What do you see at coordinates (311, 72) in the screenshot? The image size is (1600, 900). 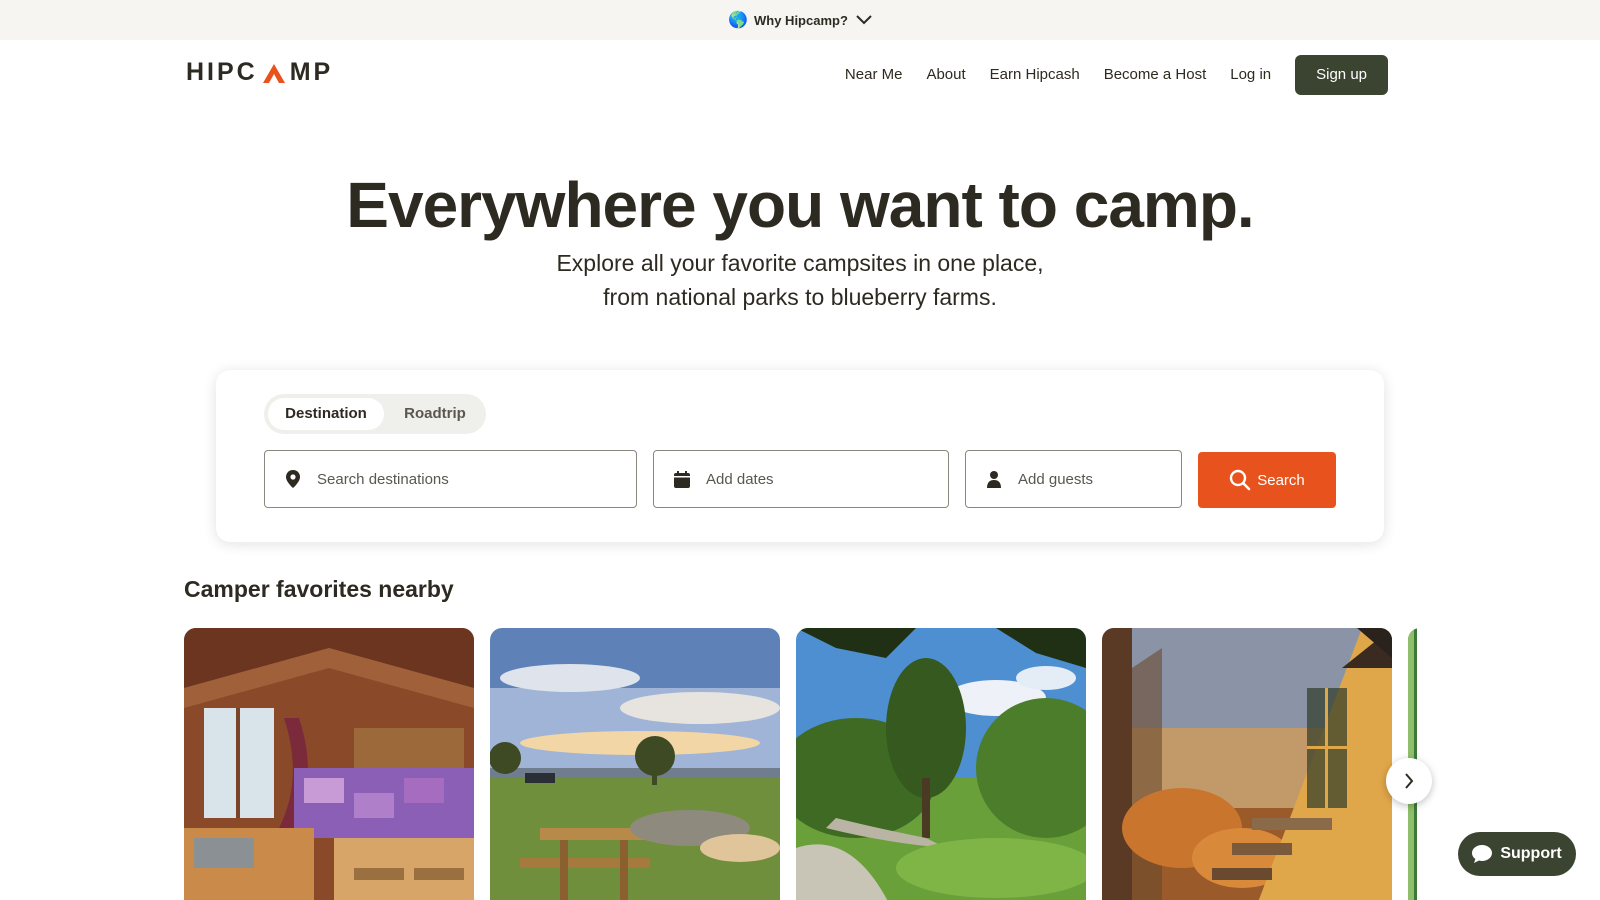 I see `logo-text-right: MP` at bounding box center [311, 72].